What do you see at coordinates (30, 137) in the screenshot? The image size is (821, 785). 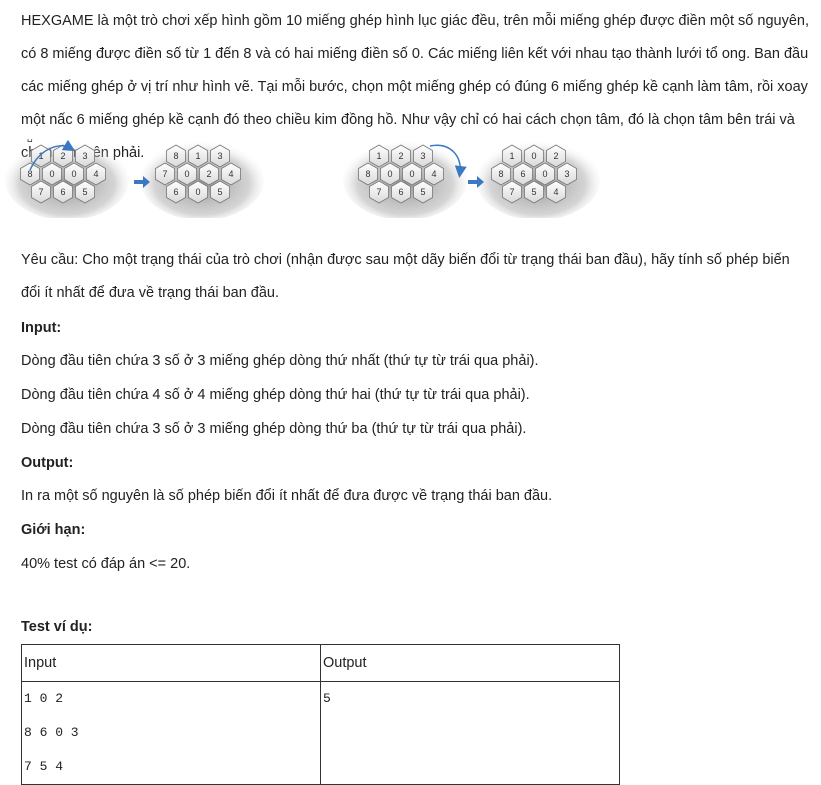 I see `caption-glyph: ␣` at bounding box center [30, 137].